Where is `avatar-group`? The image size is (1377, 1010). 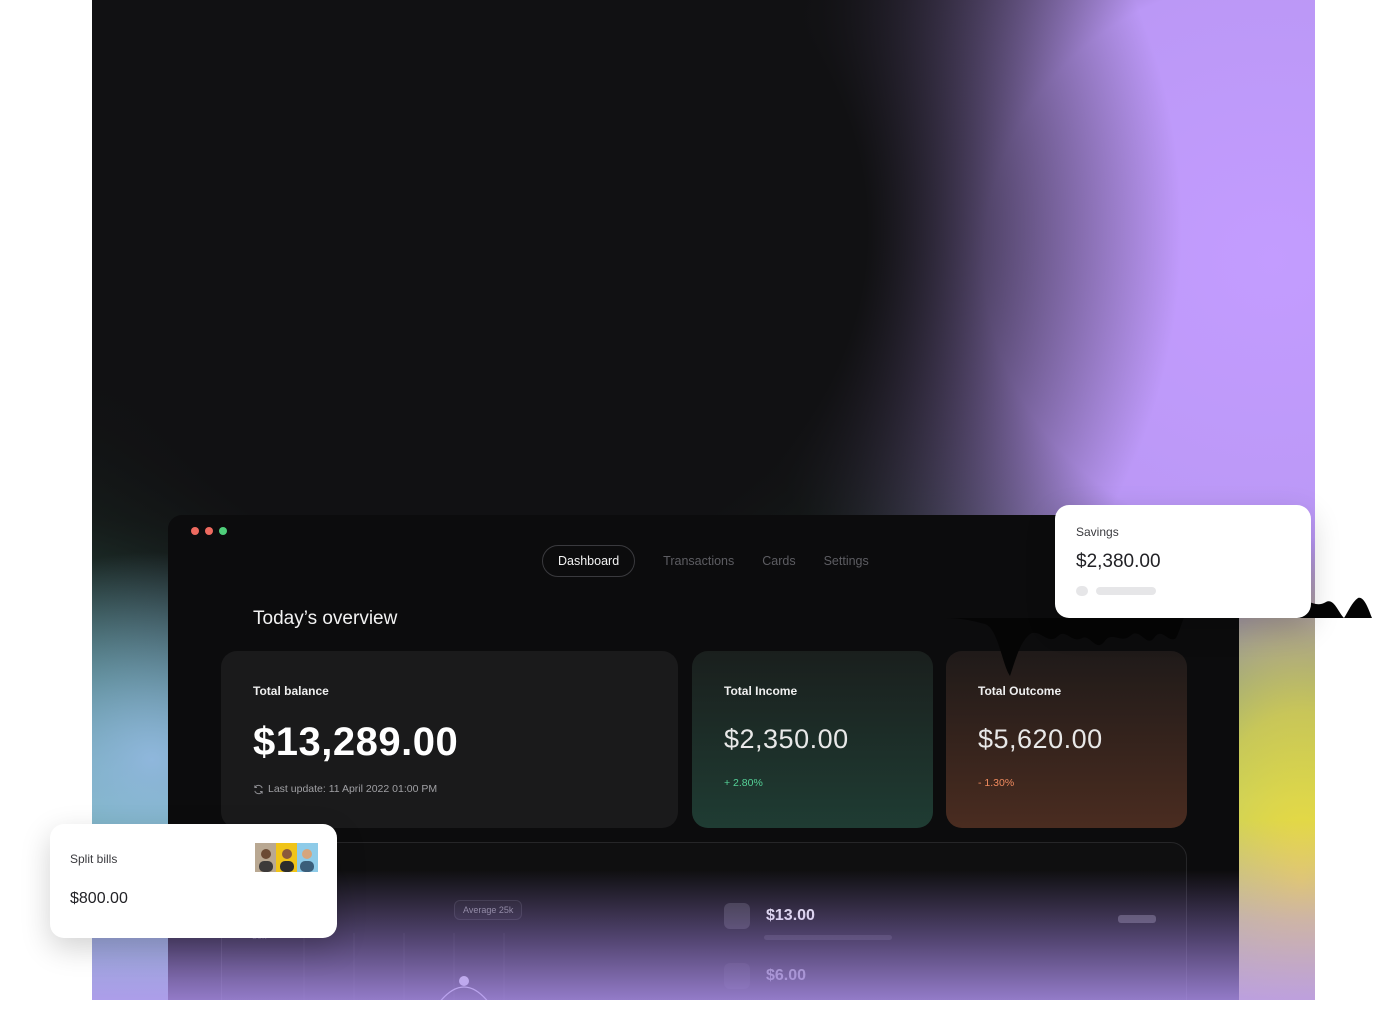
avatar-group is located at coordinates (286, 857).